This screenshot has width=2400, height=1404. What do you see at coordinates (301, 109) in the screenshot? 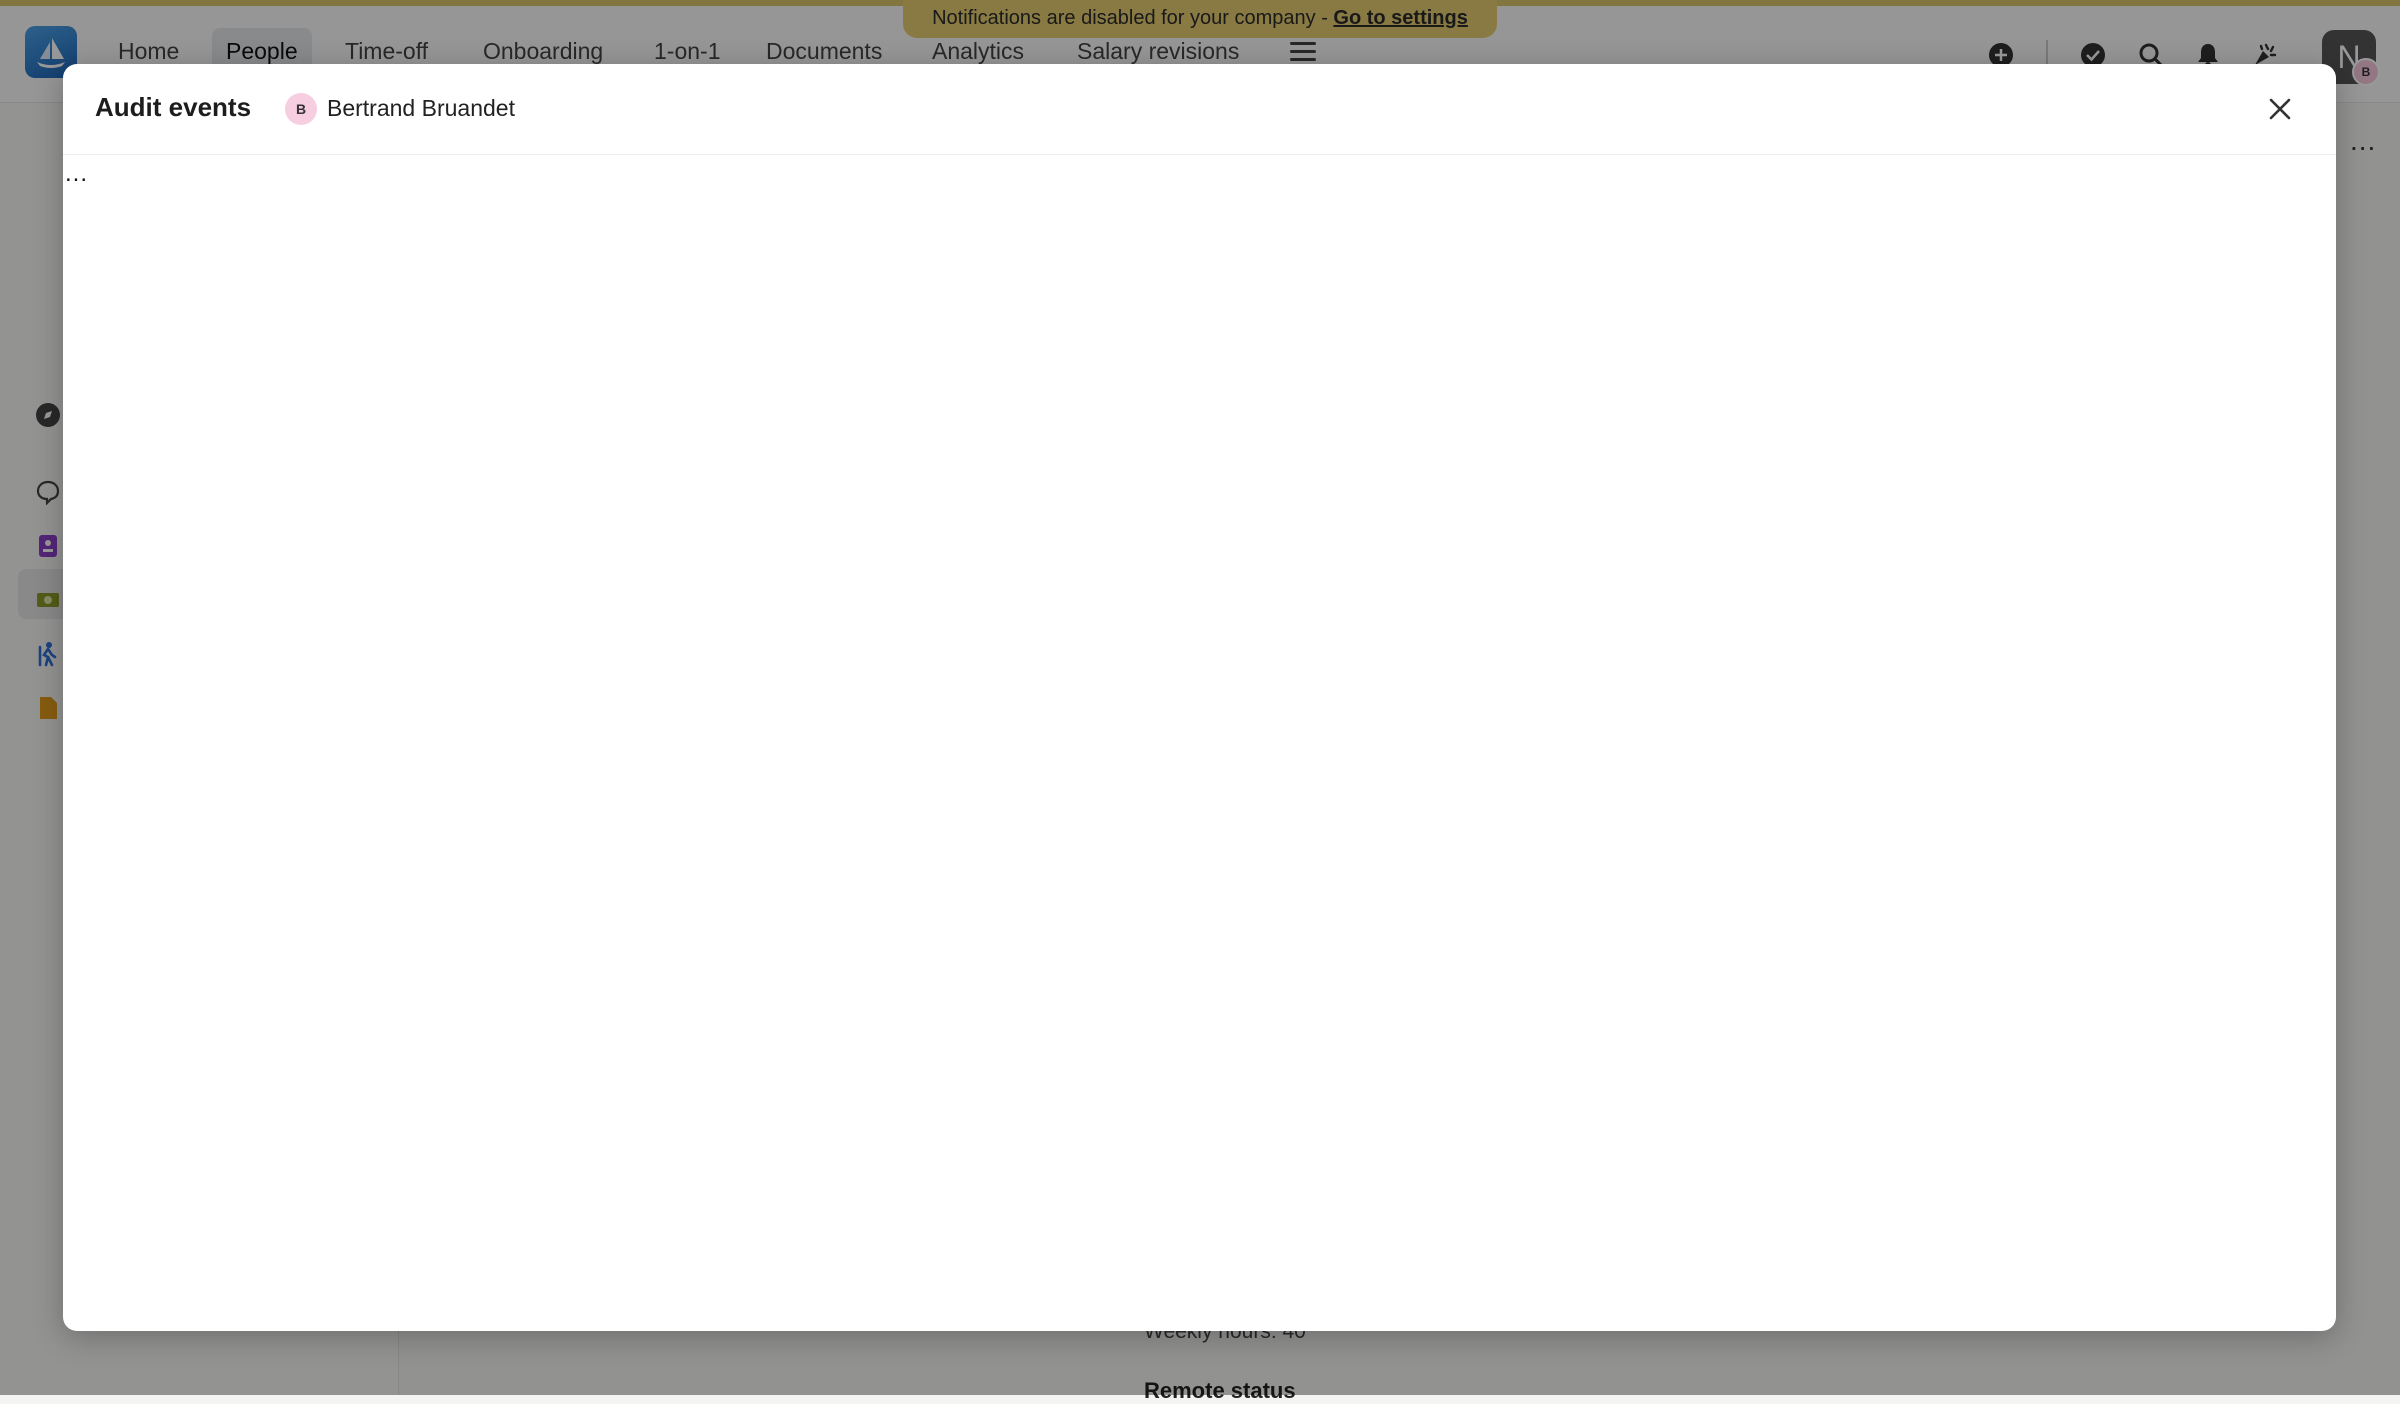
I see `person-avatar: B` at bounding box center [301, 109].